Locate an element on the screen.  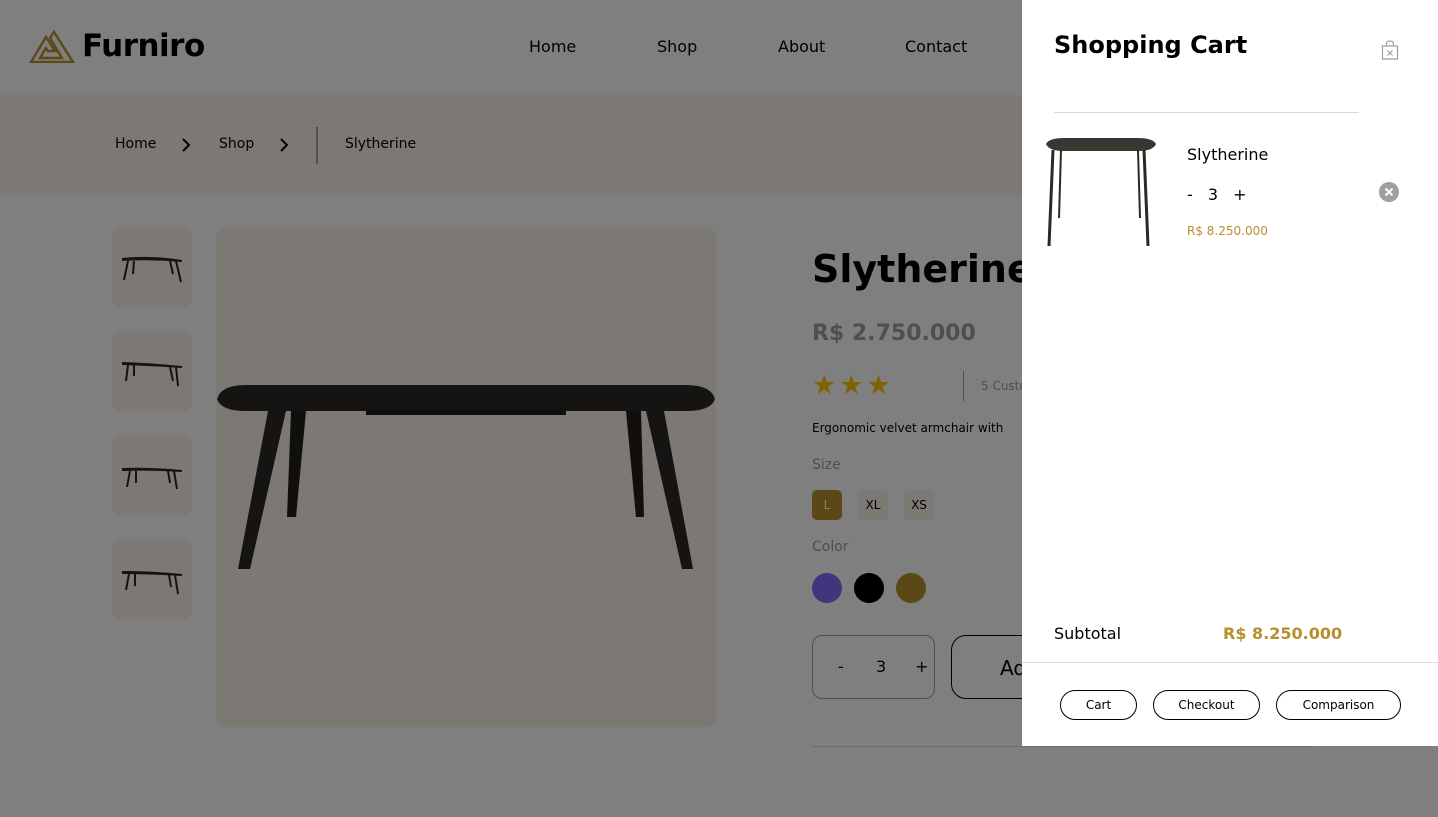
cart-increase-button: + is located at coordinates (1239, 194).